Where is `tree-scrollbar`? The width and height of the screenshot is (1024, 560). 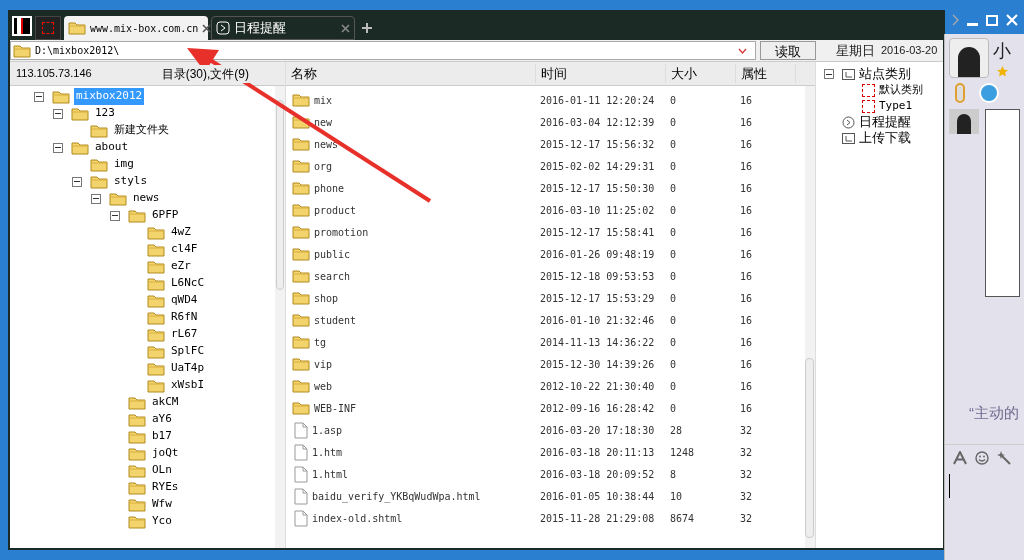 tree-scrollbar is located at coordinates (280, 317).